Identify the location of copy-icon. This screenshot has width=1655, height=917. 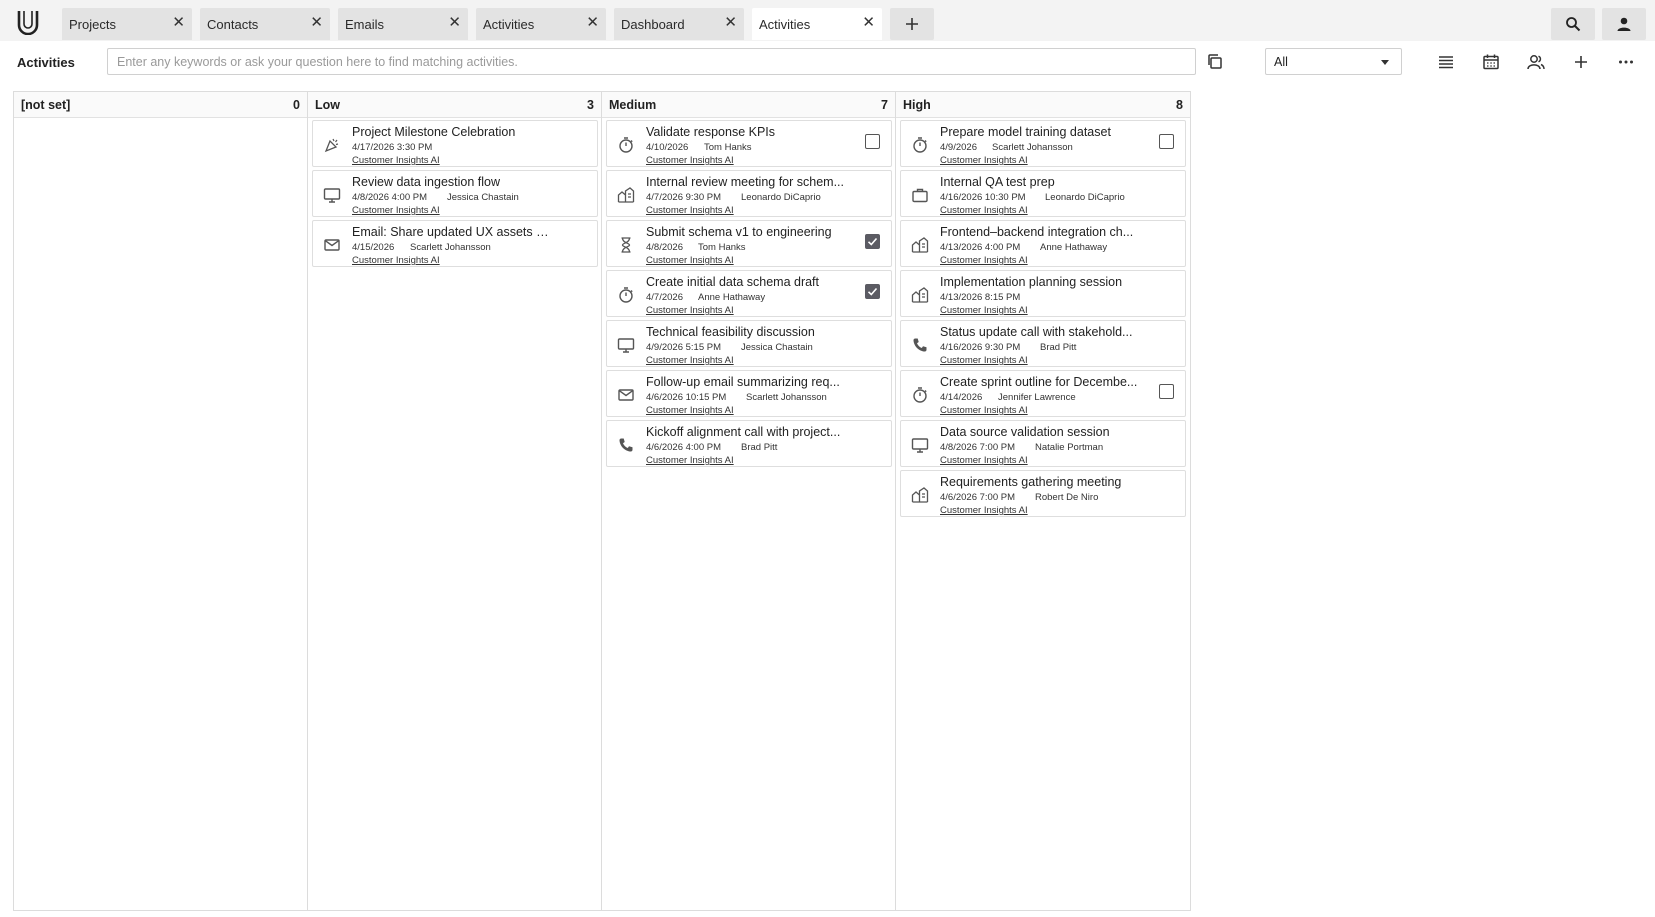
(1214, 61).